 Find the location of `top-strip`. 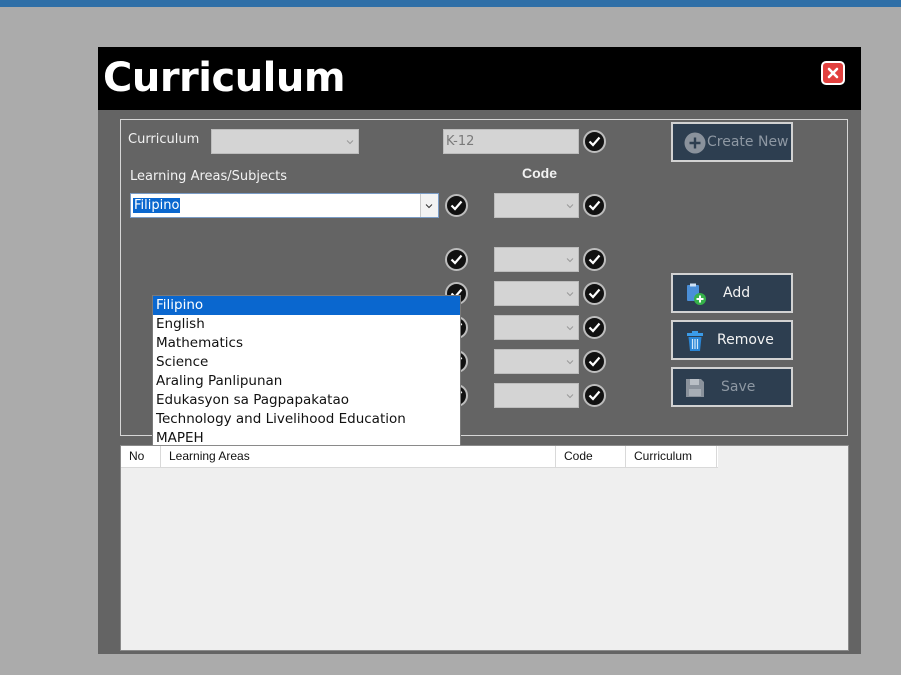

top-strip is located at coordinates (450, 3).